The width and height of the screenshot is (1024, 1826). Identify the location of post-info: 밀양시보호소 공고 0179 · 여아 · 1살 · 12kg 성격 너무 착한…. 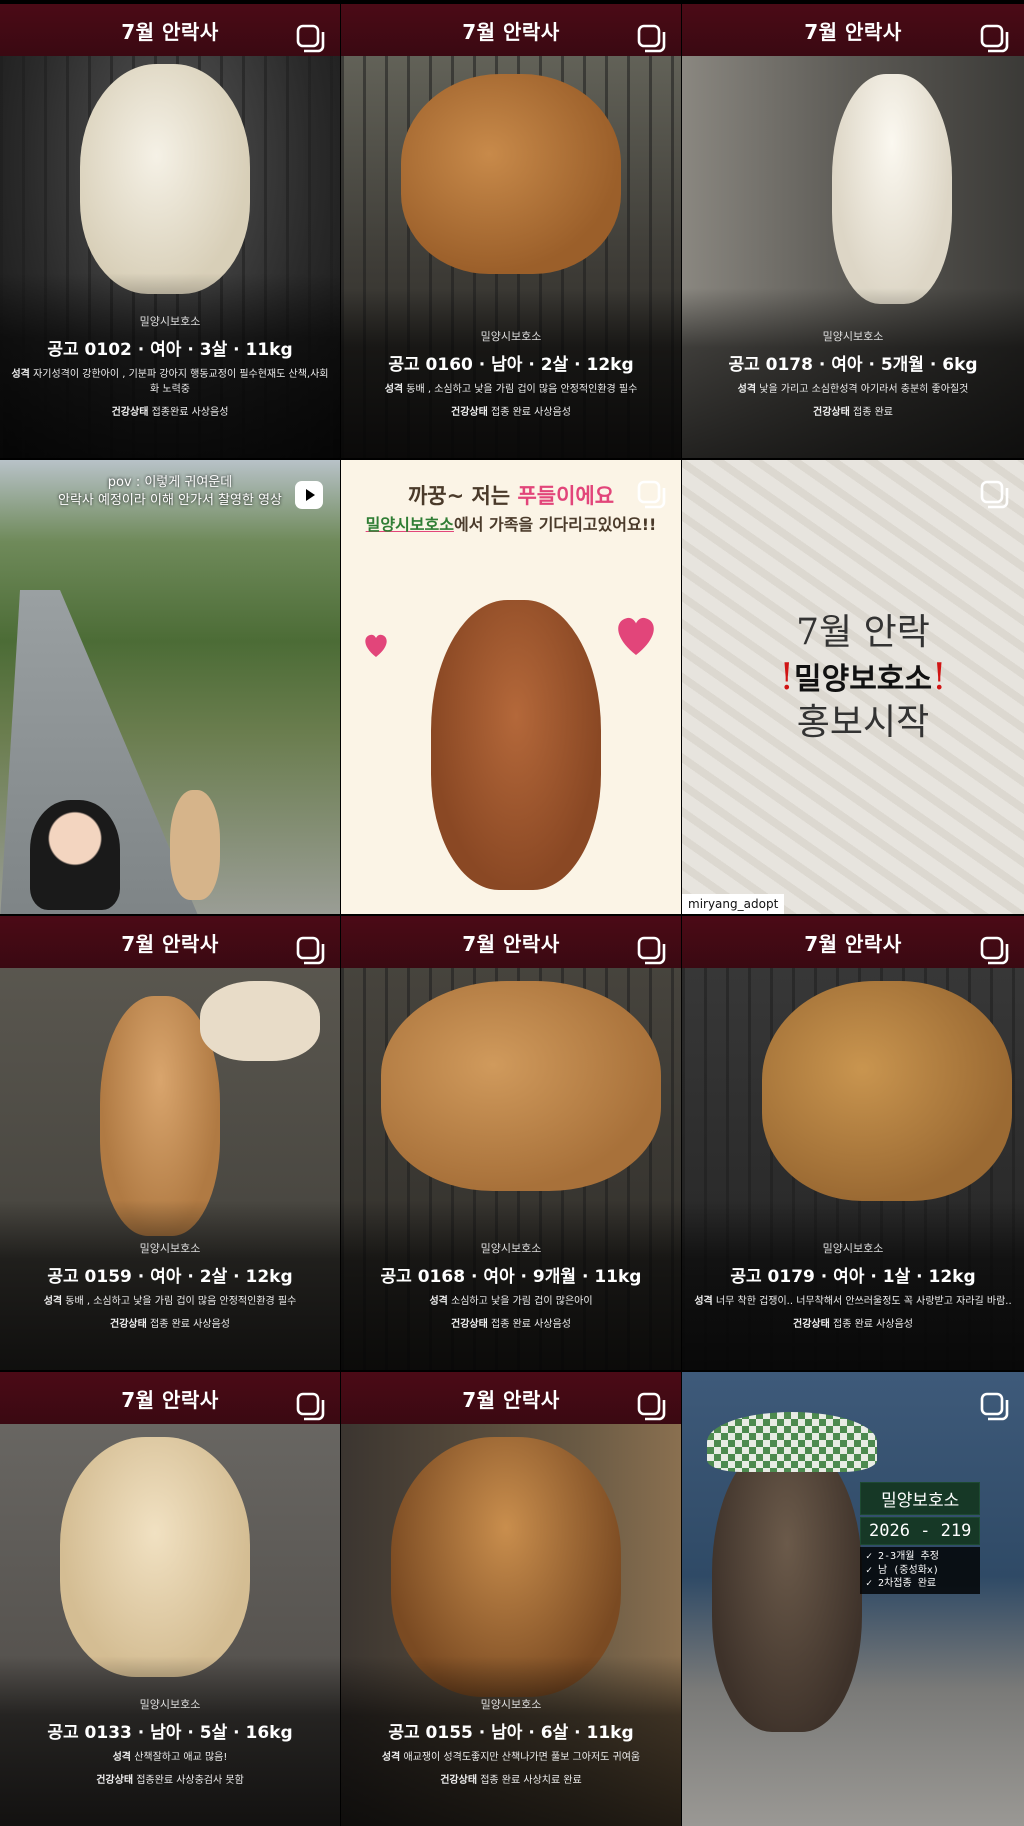
(853, 1284).